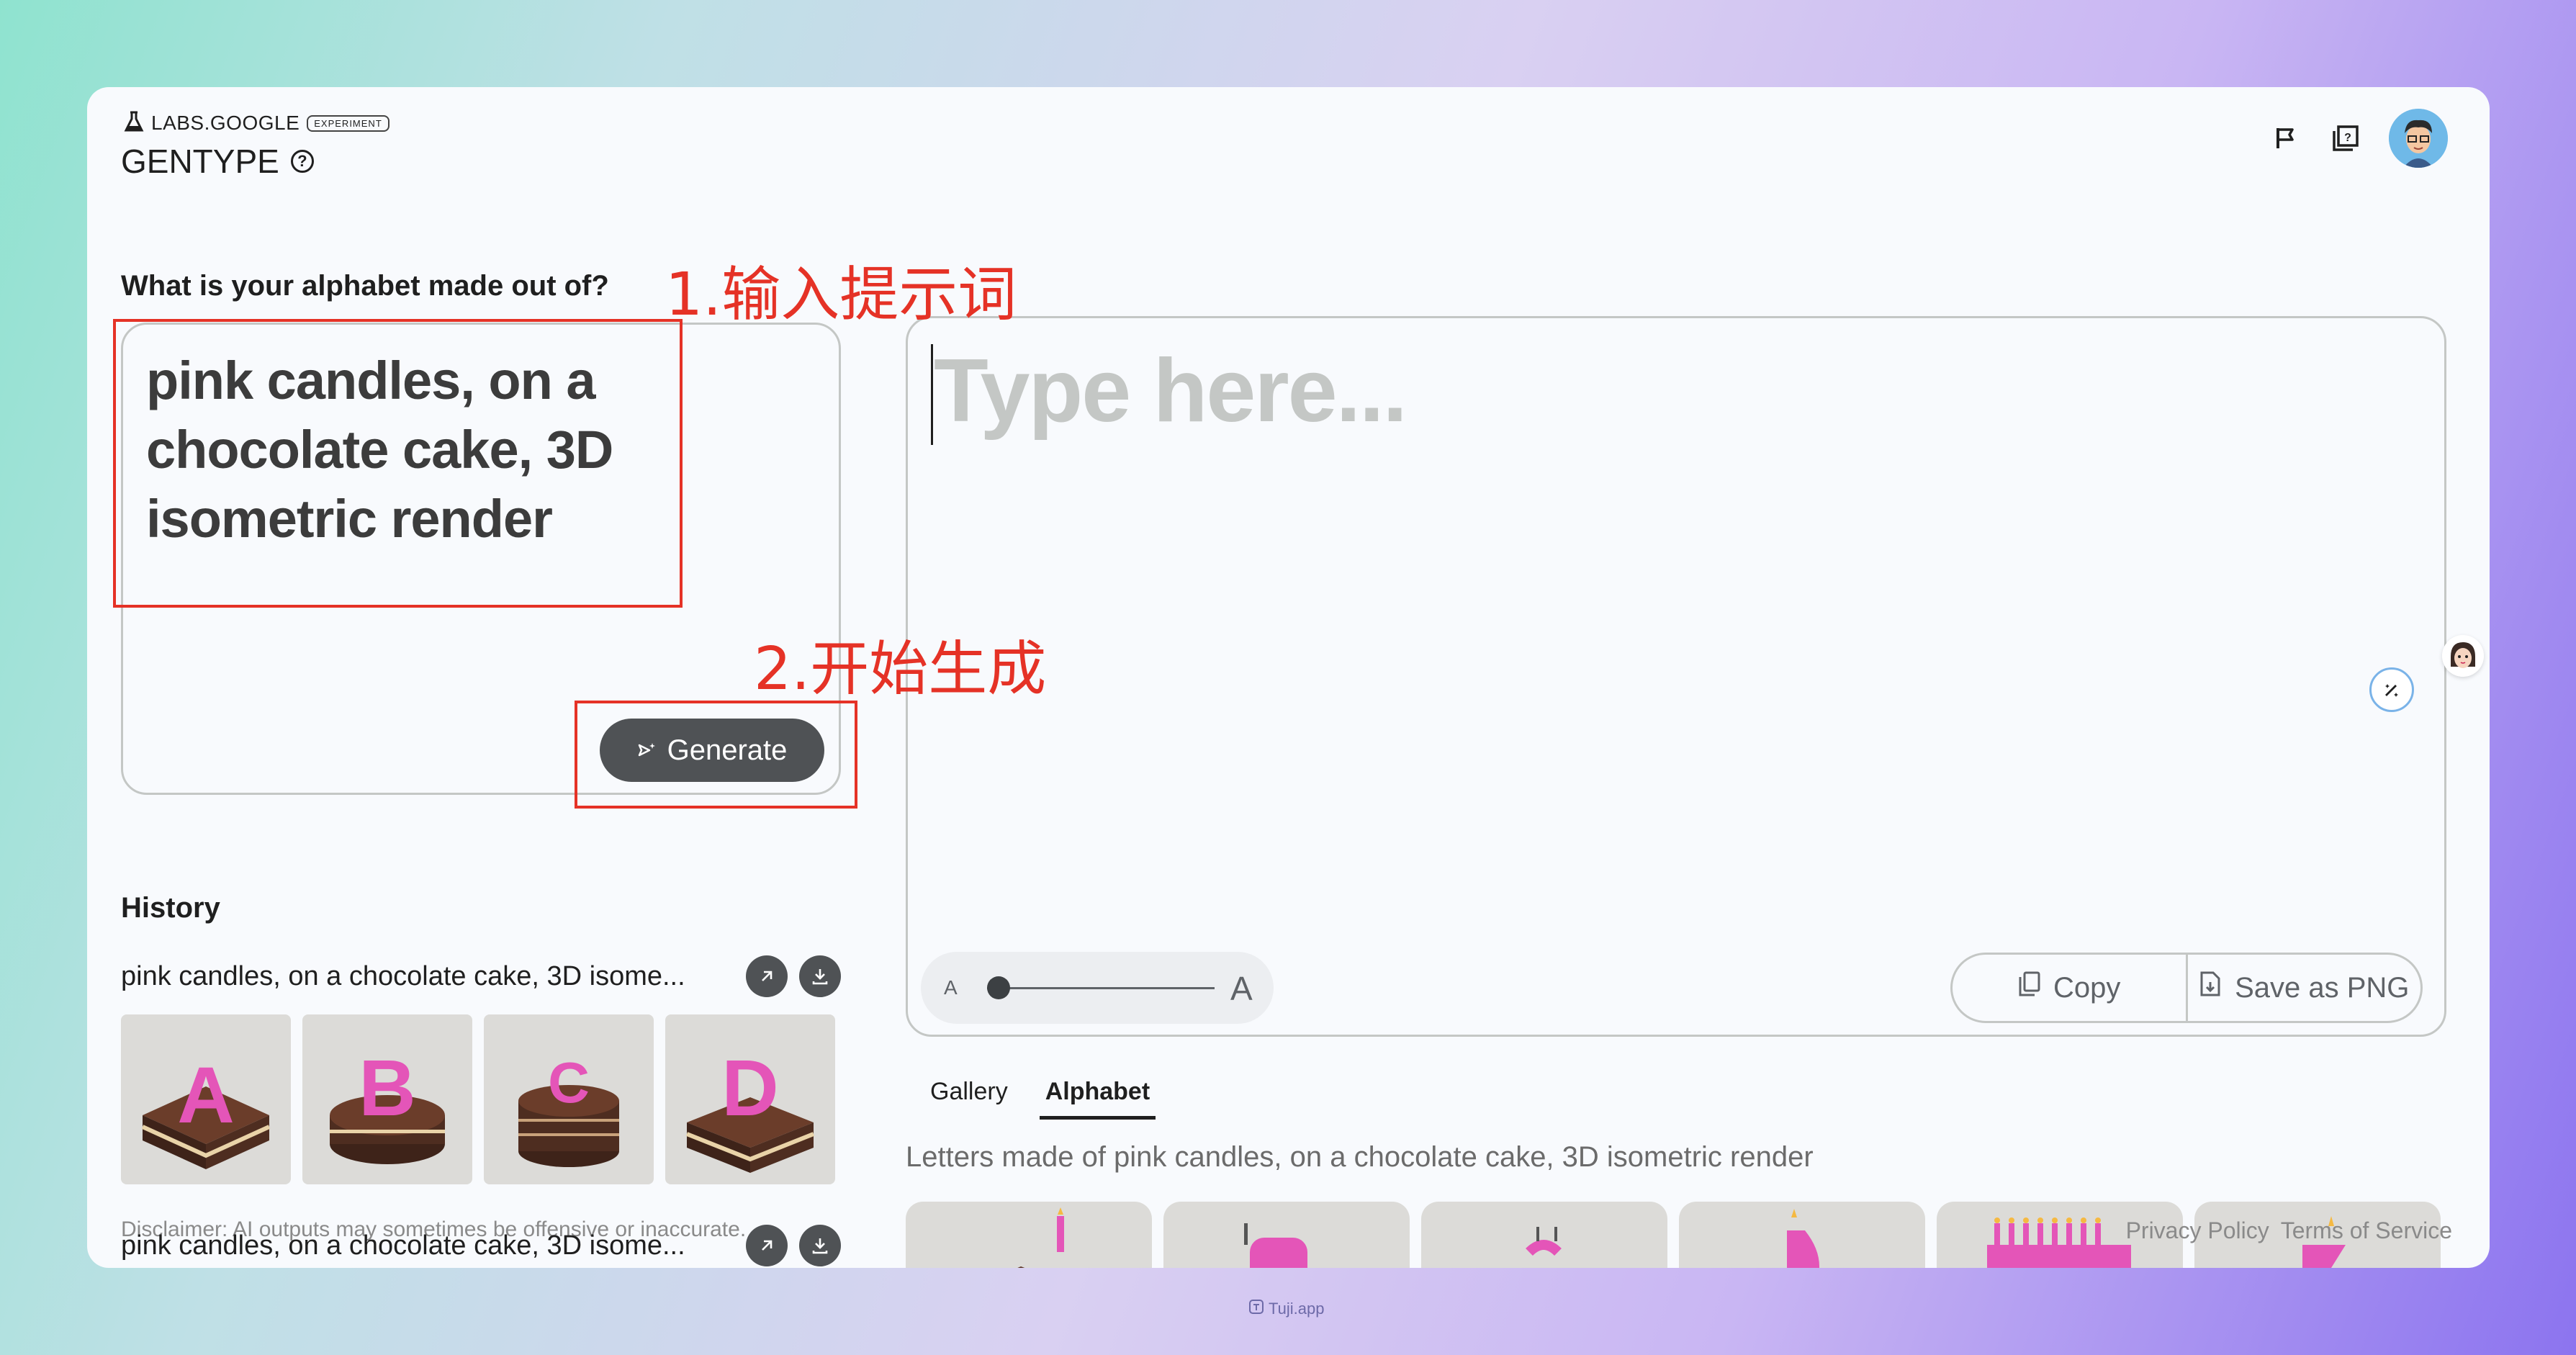  What do you see at coordinates (1256, 1309) in the screenshot?
I see `tuji-logo-icon` at bounding box center [1256, 1309].